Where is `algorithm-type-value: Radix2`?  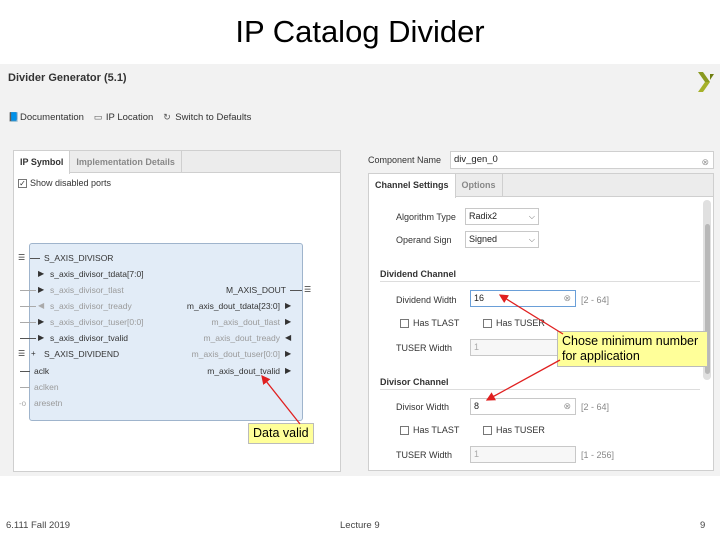
algorithm-type-value: Radix2 is located at coordinates (483, 216).